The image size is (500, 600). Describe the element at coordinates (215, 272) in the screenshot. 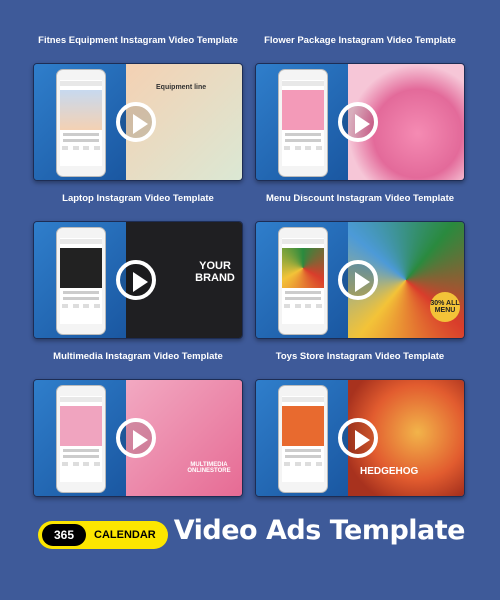

I see `overlay-text: YOUR BRAND` at that location.